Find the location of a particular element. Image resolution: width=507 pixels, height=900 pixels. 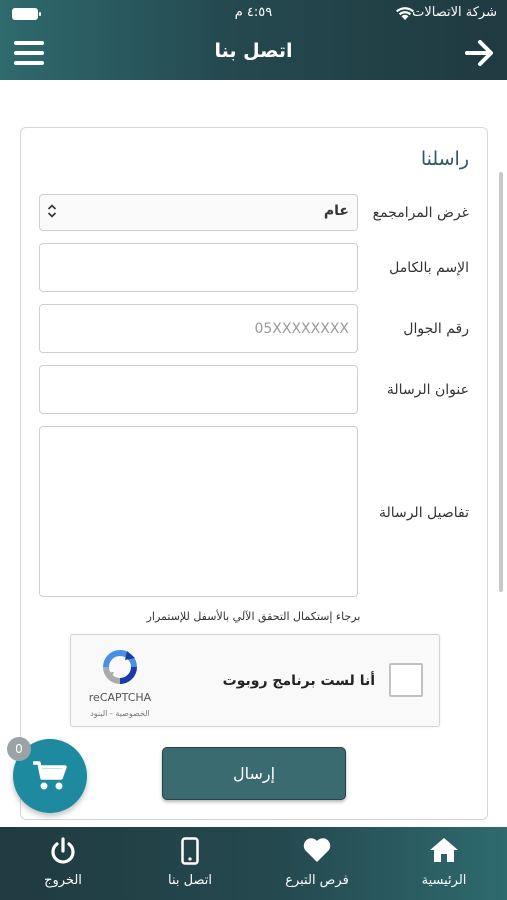

tab-contact-label: اتصل بنا is located at coordinates (190, 880).